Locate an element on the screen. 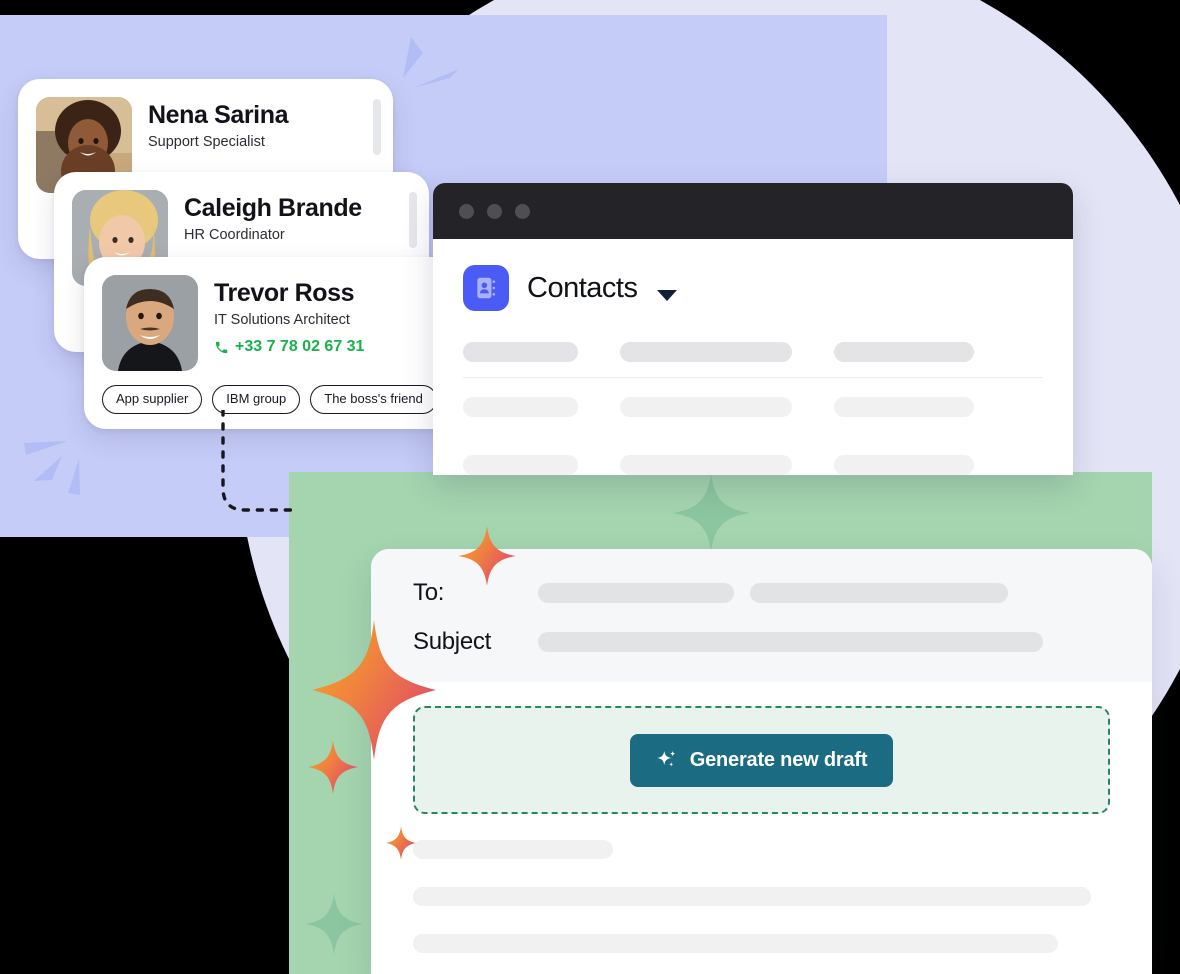 Image resolution: width=1180 pixels, height=974 pixels. contacts-header: Contacts is located at coordinates (753, 288).